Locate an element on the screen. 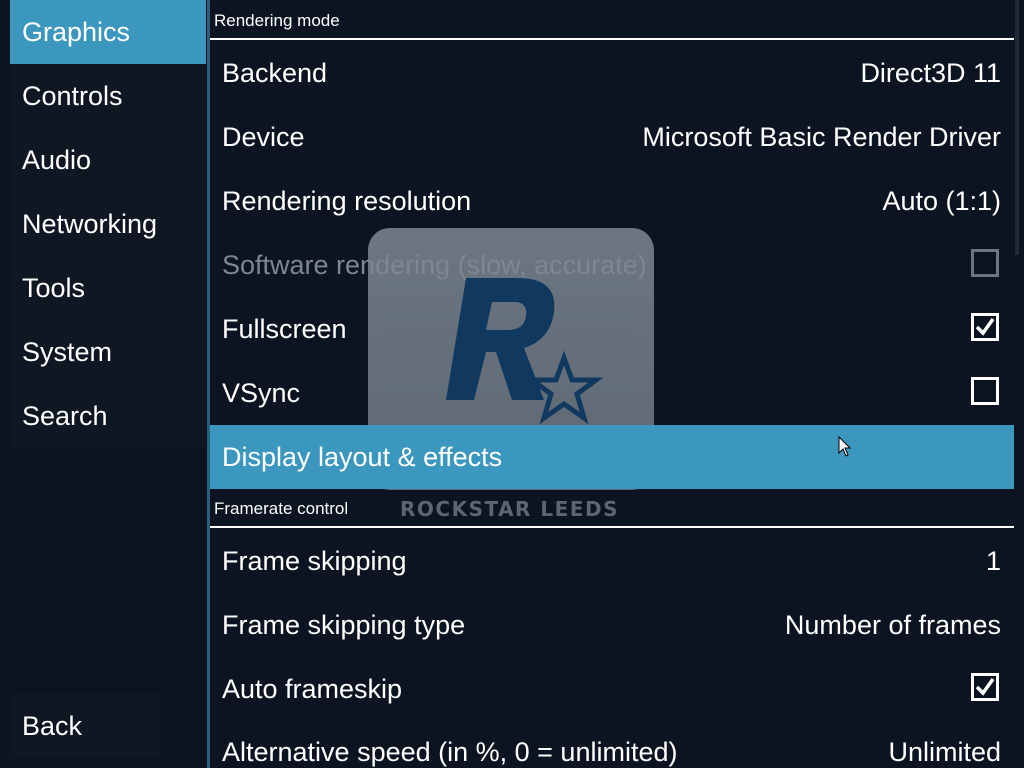 This screenshot has width=1024, height=768. setting-label: Display layout & effects is located at coordinates (362, 457).